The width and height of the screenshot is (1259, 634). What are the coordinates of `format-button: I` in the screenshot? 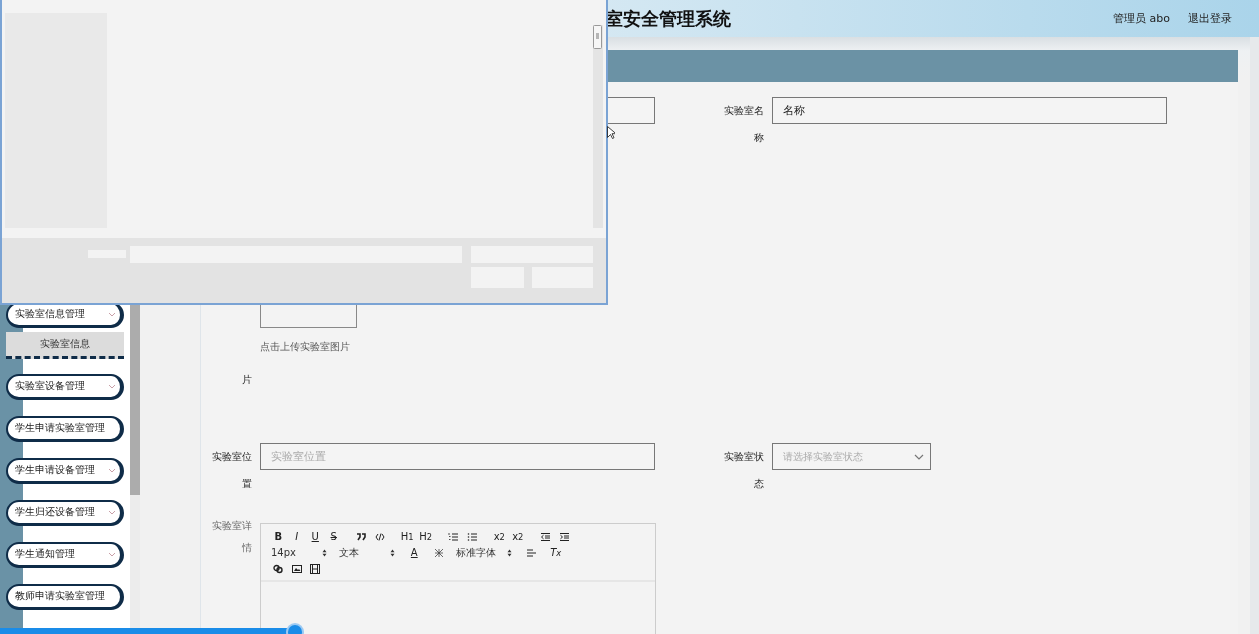 It's located at (296, 536).